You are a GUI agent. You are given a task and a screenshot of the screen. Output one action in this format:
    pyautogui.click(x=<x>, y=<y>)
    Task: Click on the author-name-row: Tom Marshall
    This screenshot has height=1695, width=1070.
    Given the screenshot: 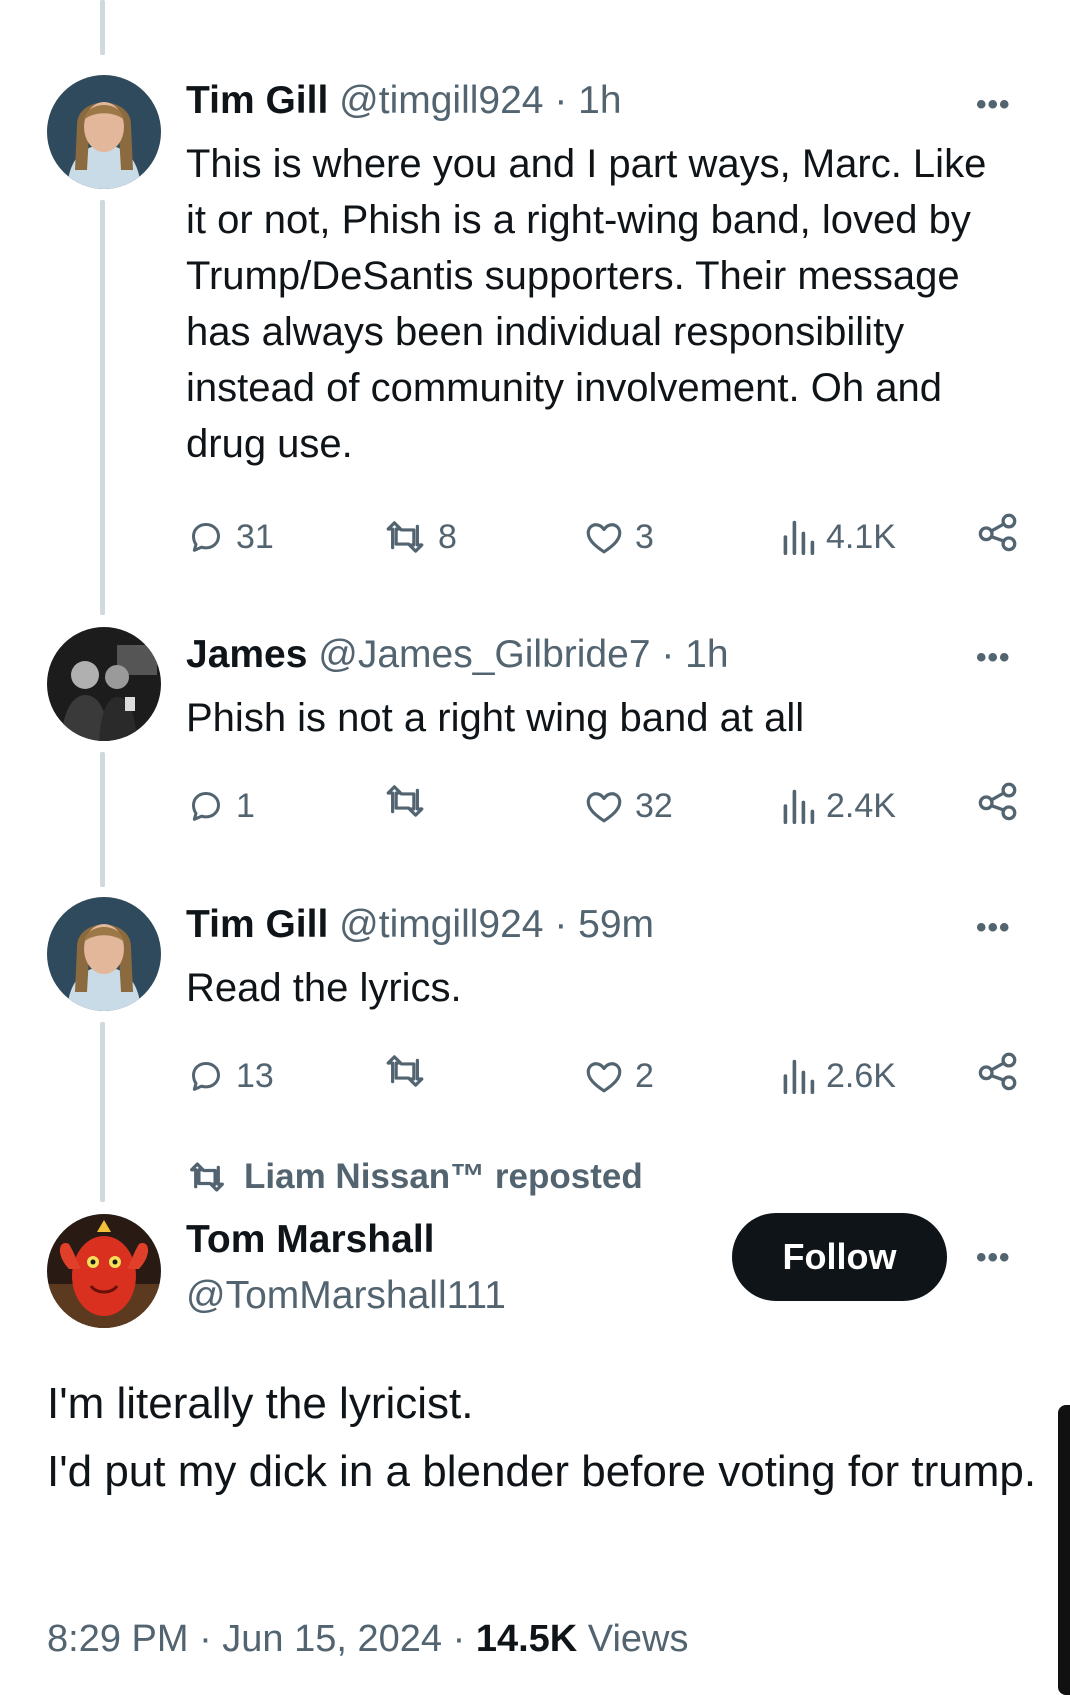 What is the action you would take?
    pyautogui.click(x=310, y=1240)
    